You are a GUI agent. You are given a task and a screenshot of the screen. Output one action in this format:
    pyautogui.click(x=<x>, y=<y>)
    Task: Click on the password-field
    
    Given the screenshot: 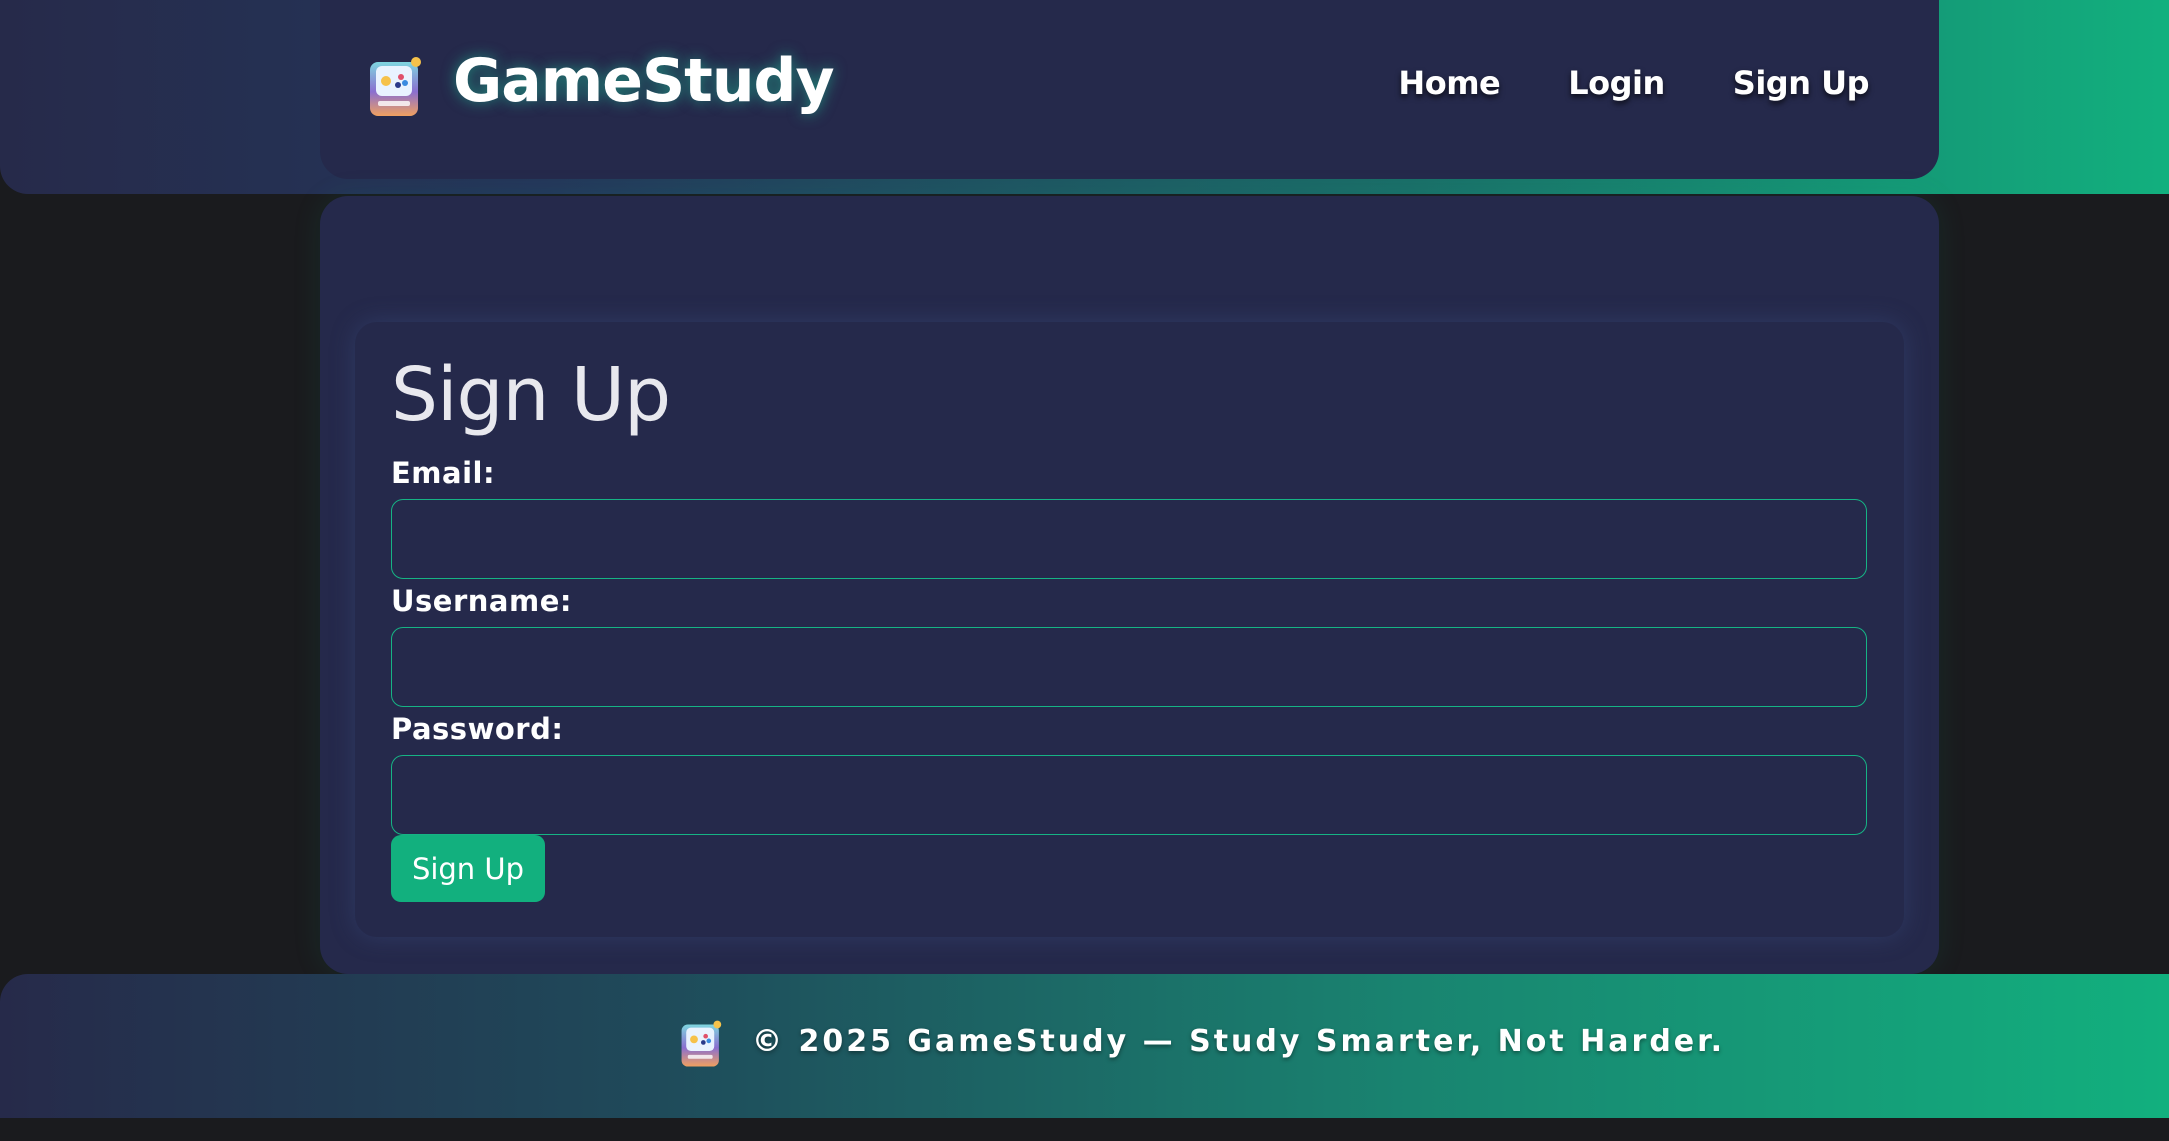 What is the action you would take?
    pyautogui.click(x=1129, y=795)
    